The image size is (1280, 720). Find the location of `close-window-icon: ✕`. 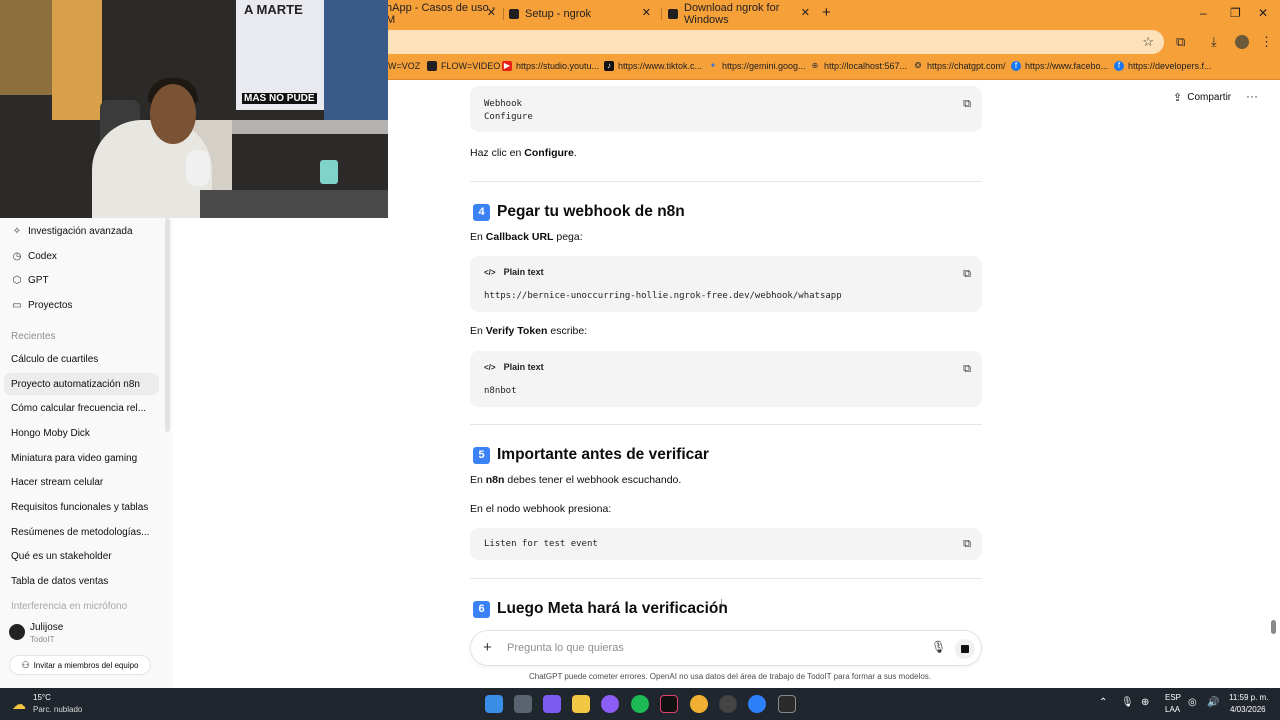

close-window-icon: ✕ is located at coordinates (1263, 13).